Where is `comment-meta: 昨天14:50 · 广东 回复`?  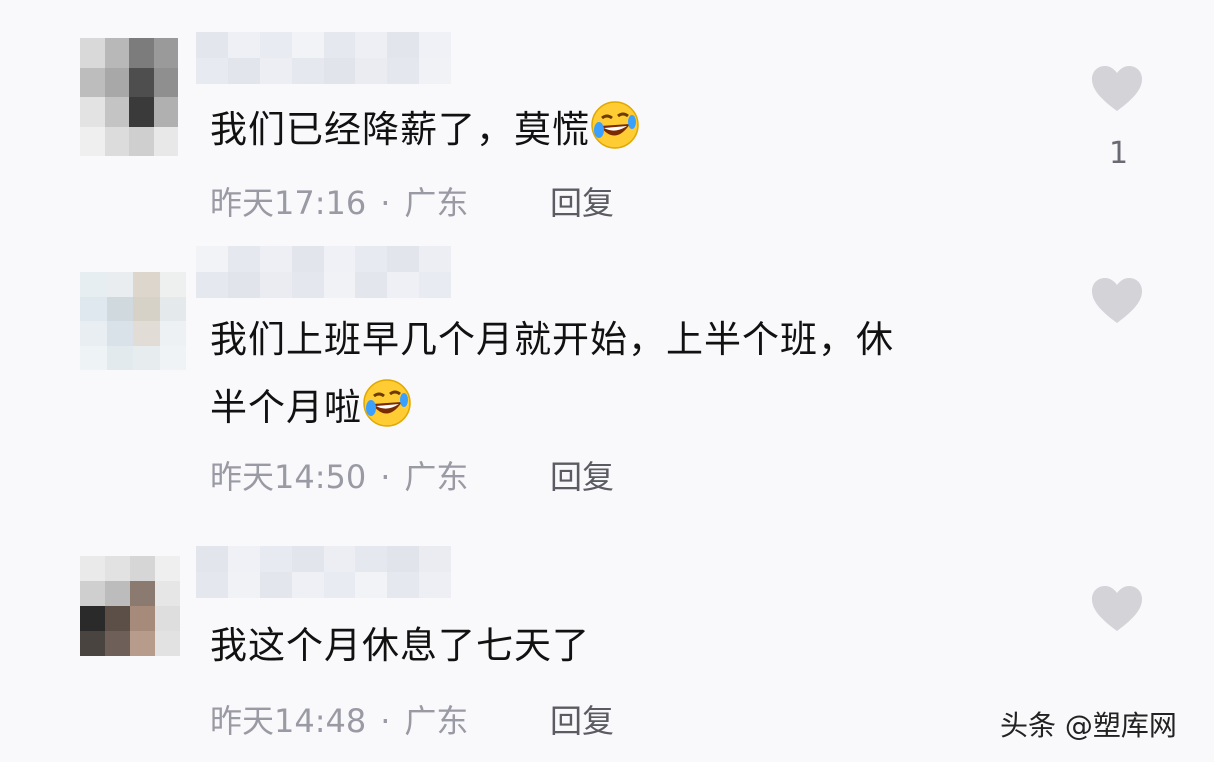 comment-meta: 昨天14:50 · 广东 回复 is located at coordinates (412, 475).